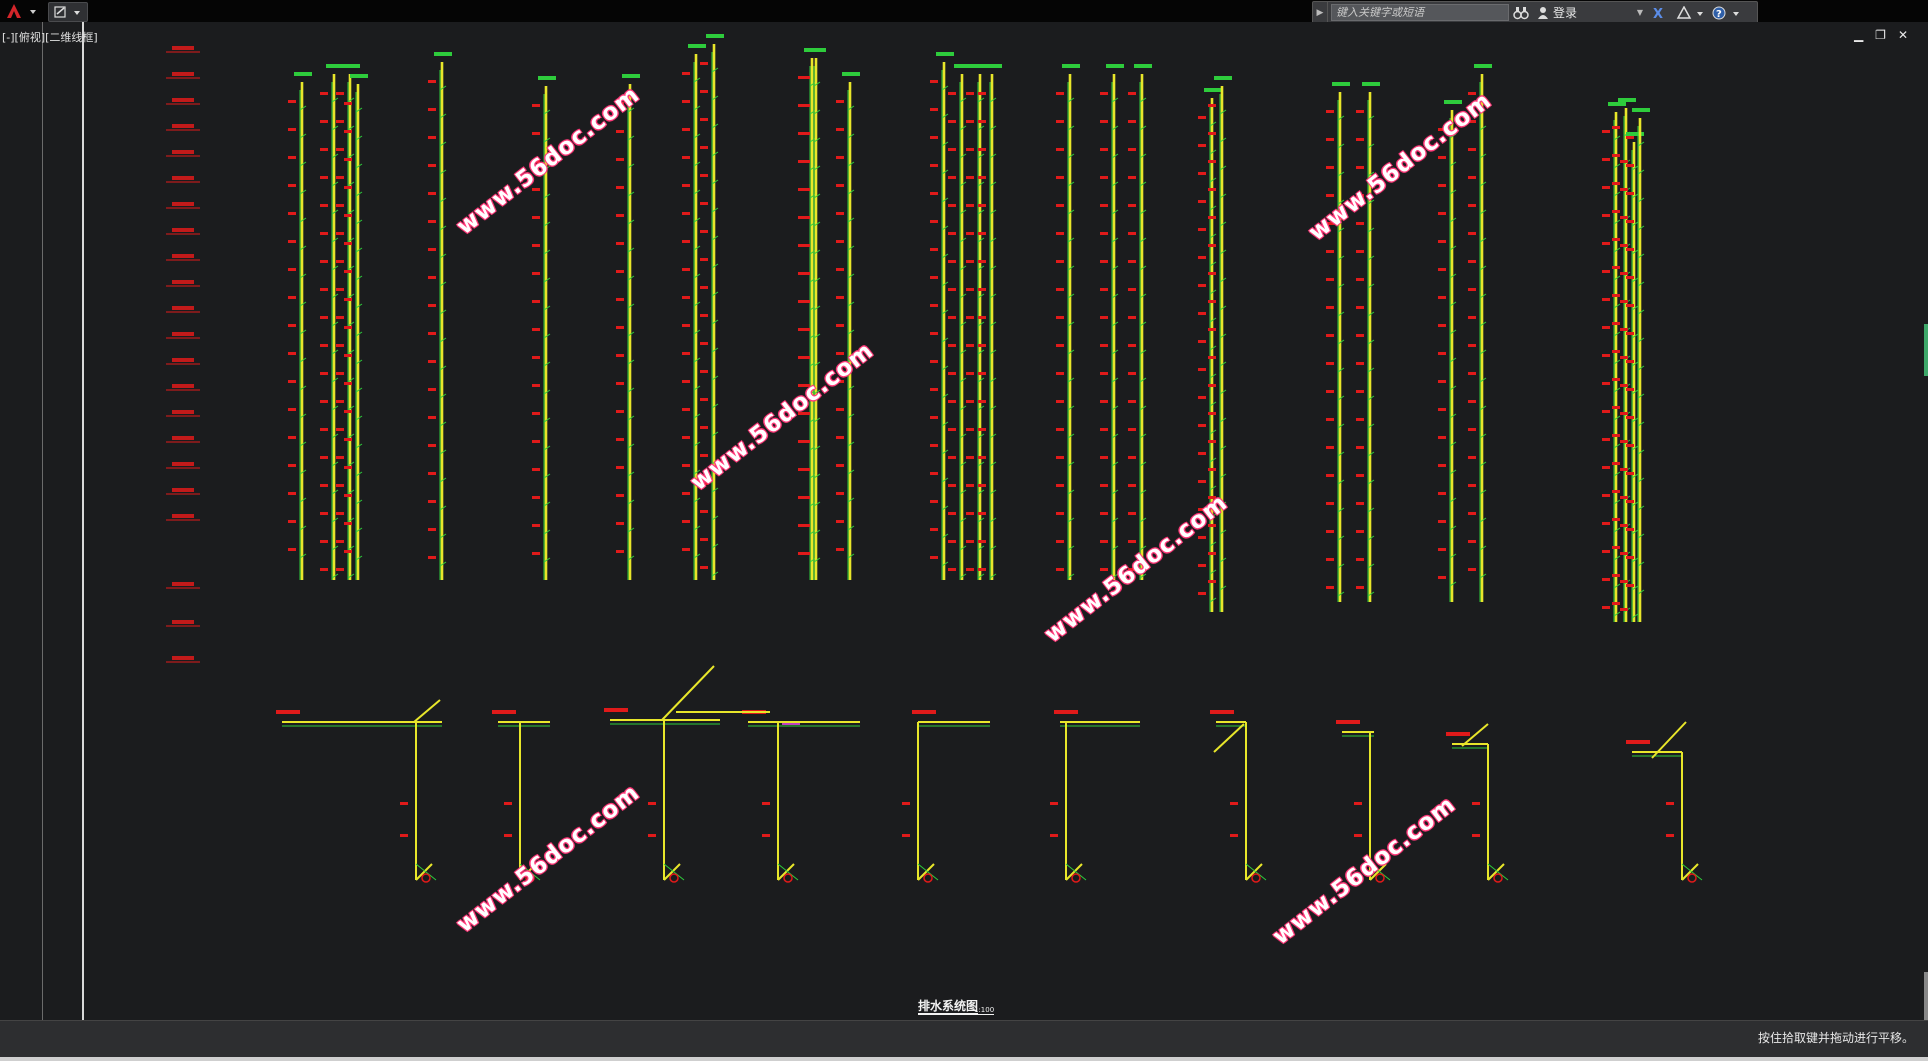 The image size is (1928, 1061). Describe the element at coordinates (1420, 12) in the screenshot. I see `search-input` at that location.